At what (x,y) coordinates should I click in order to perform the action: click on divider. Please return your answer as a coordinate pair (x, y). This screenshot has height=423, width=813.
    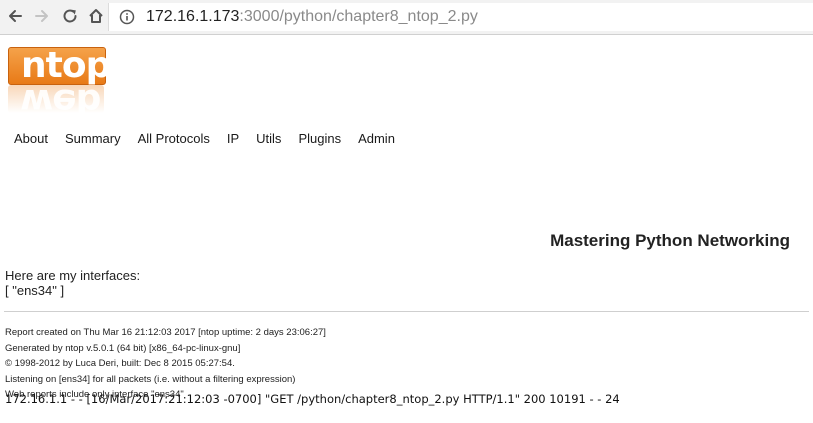
    Looking at the image, I should click on (406, 311).